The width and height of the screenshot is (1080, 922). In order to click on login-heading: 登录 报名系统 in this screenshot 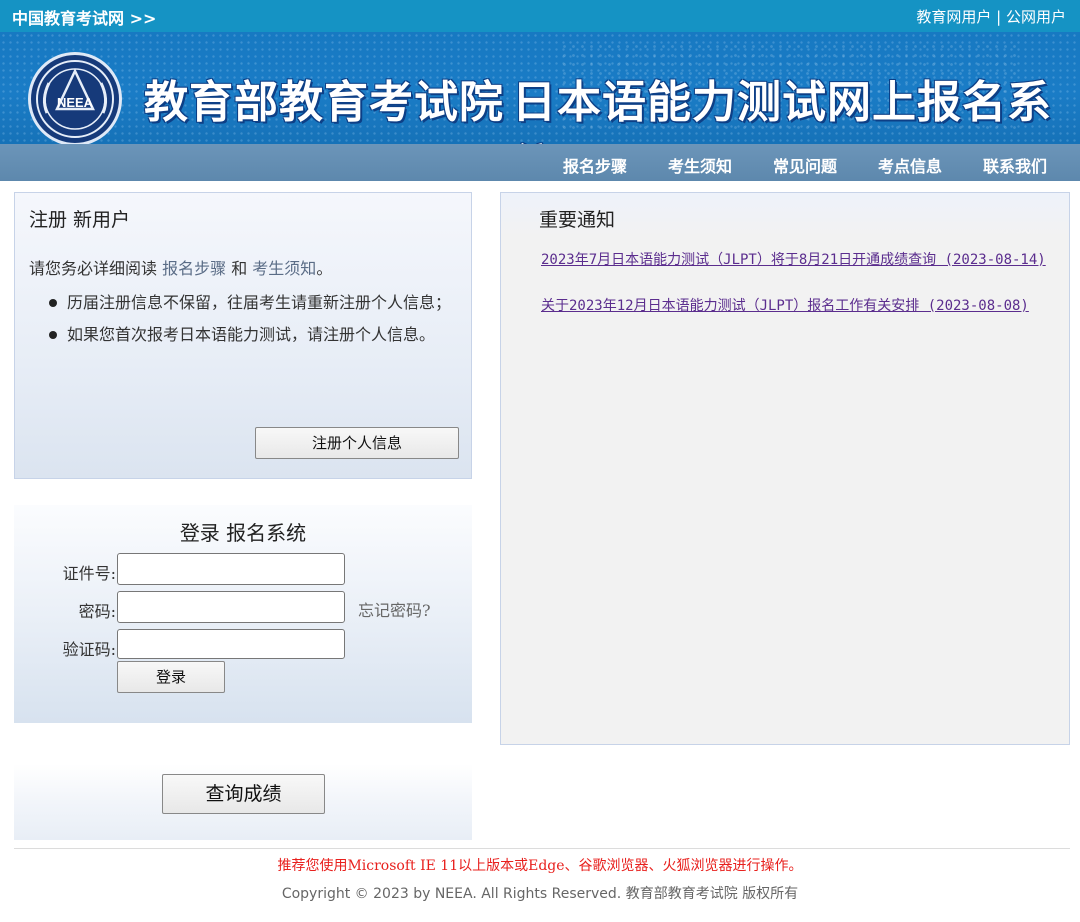, I will do `click(243, 533)`.